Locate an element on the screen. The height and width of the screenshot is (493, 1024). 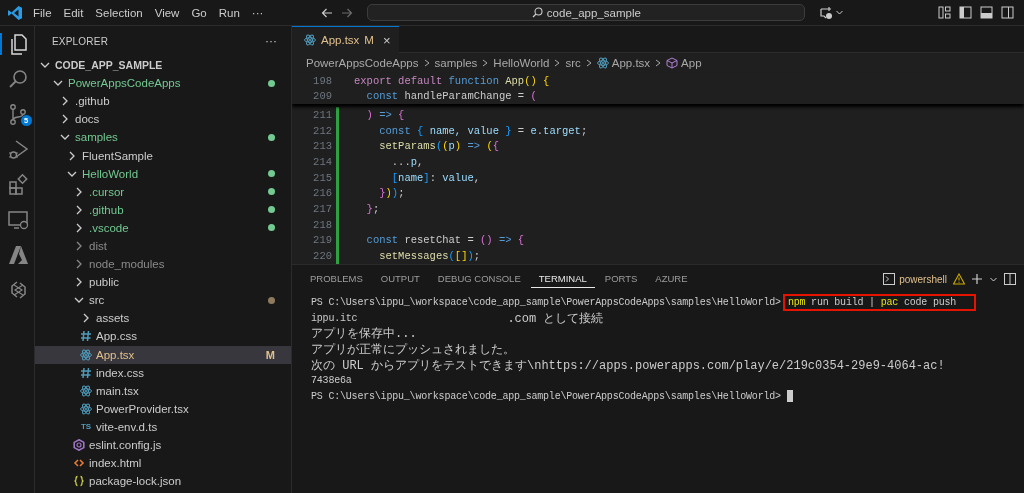
tree-item: App.css is located at coordinates (163, 336).